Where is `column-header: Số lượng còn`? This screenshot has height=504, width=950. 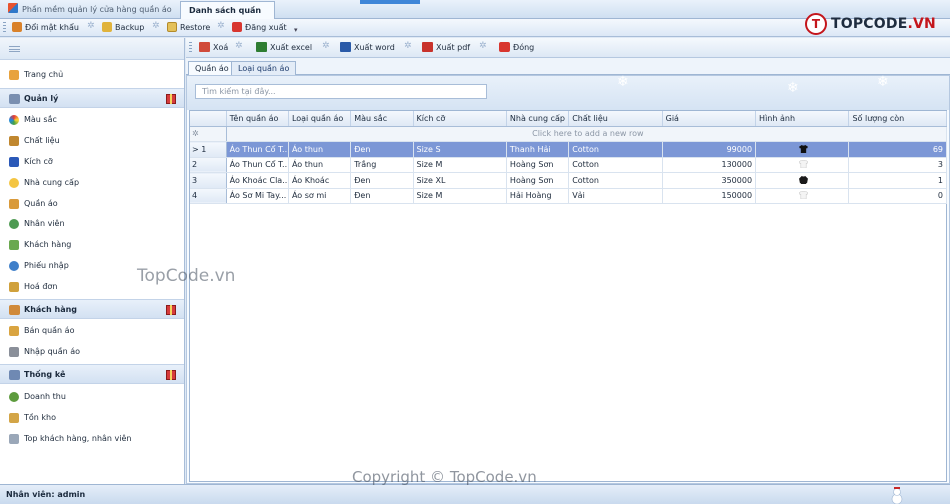
column-header: Số lượng còn is located at coordinates (897, 119).